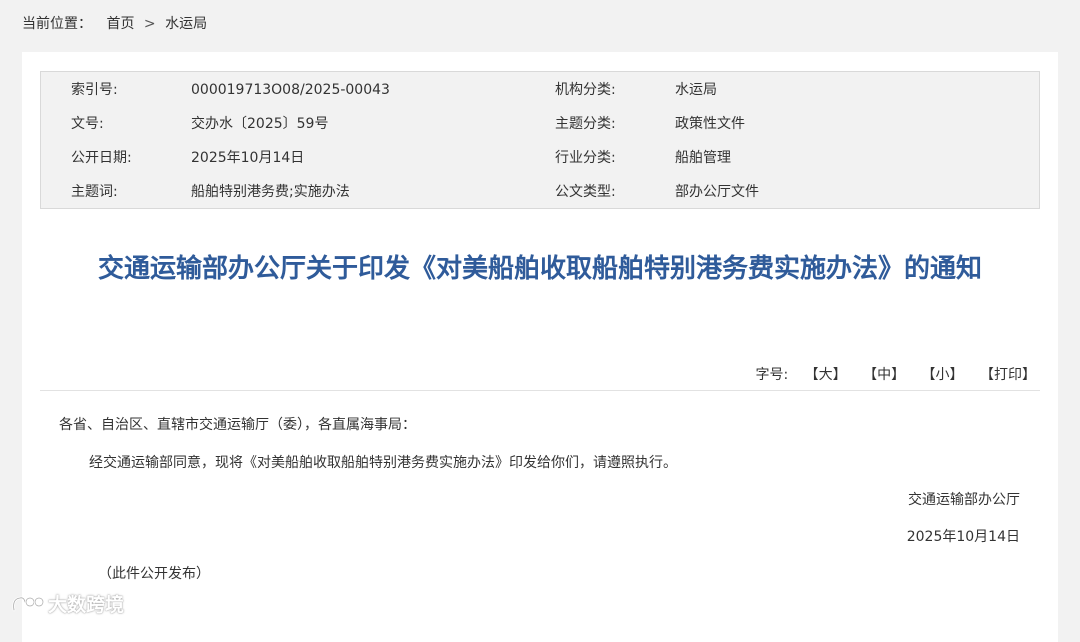 The height and width of the screenshot is (642, 1080). What do you see at coordinates (964, 500) in the screenshot?
I see `signature-organization: 交通运输部办公厅` at bounding box center [964, 500].